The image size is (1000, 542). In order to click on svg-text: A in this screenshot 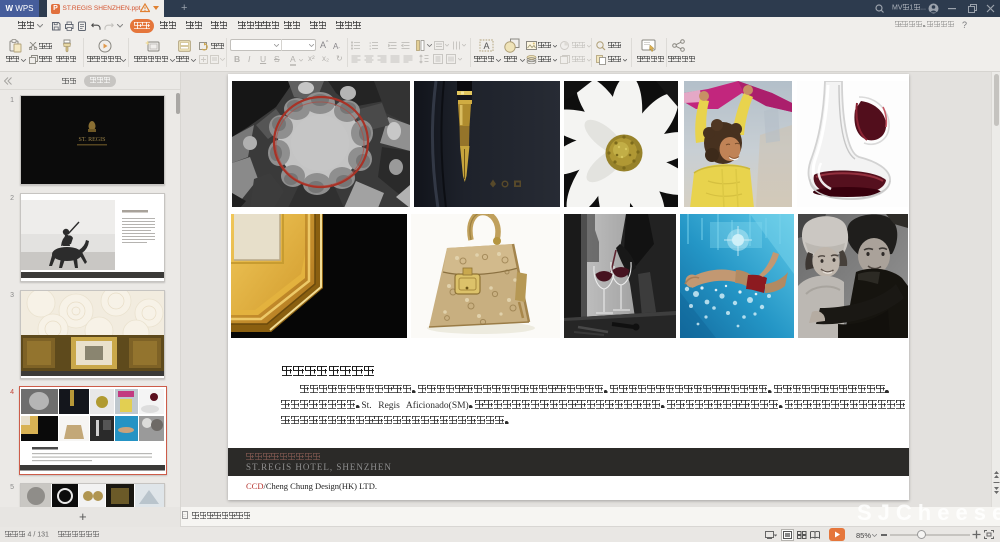, I will do `click(486, 46)`.